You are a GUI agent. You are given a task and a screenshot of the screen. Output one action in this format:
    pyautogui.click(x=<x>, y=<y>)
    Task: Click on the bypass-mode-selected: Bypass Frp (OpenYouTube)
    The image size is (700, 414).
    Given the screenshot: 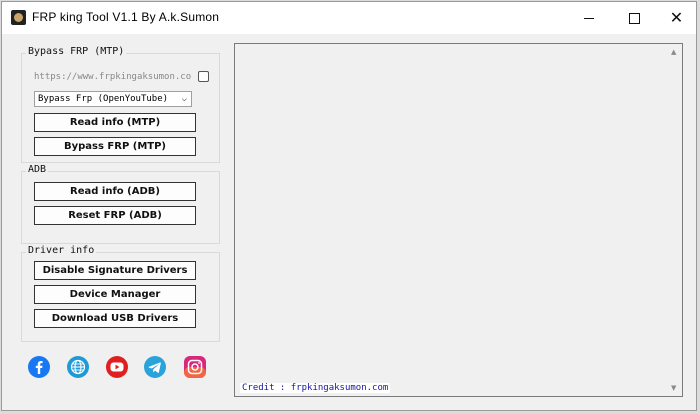 What is the action you would take?
    pyautogui.click(x=103, y=99)
    